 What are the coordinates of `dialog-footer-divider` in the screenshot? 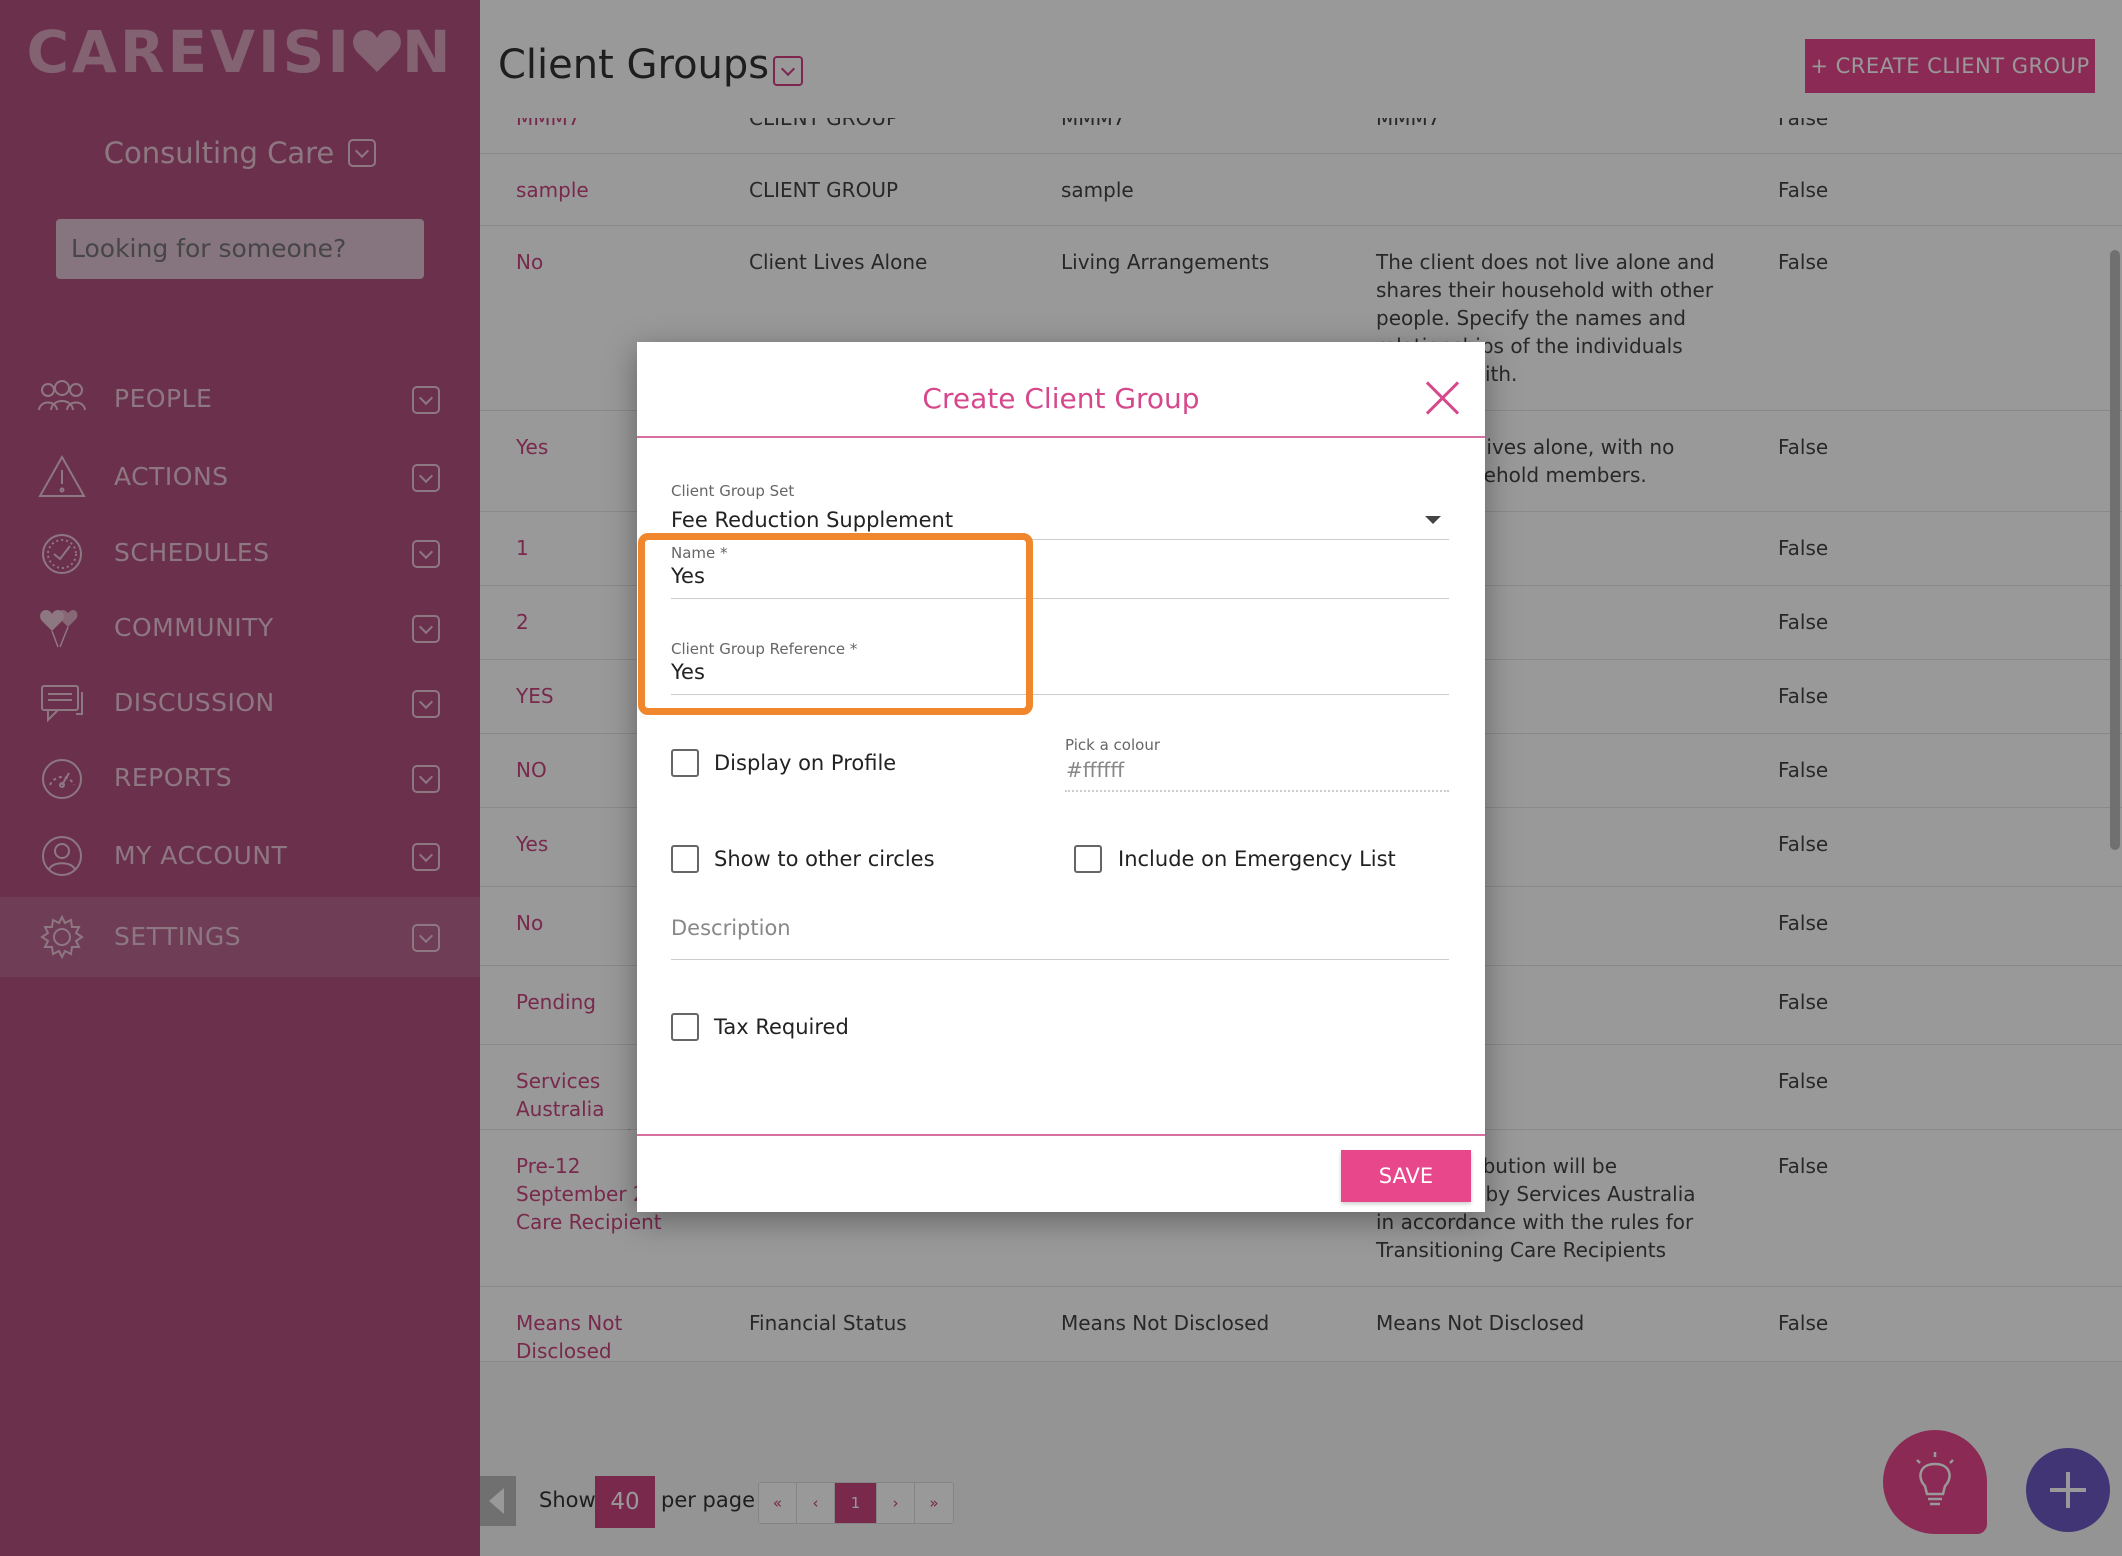 It's located at (1061, 1135).